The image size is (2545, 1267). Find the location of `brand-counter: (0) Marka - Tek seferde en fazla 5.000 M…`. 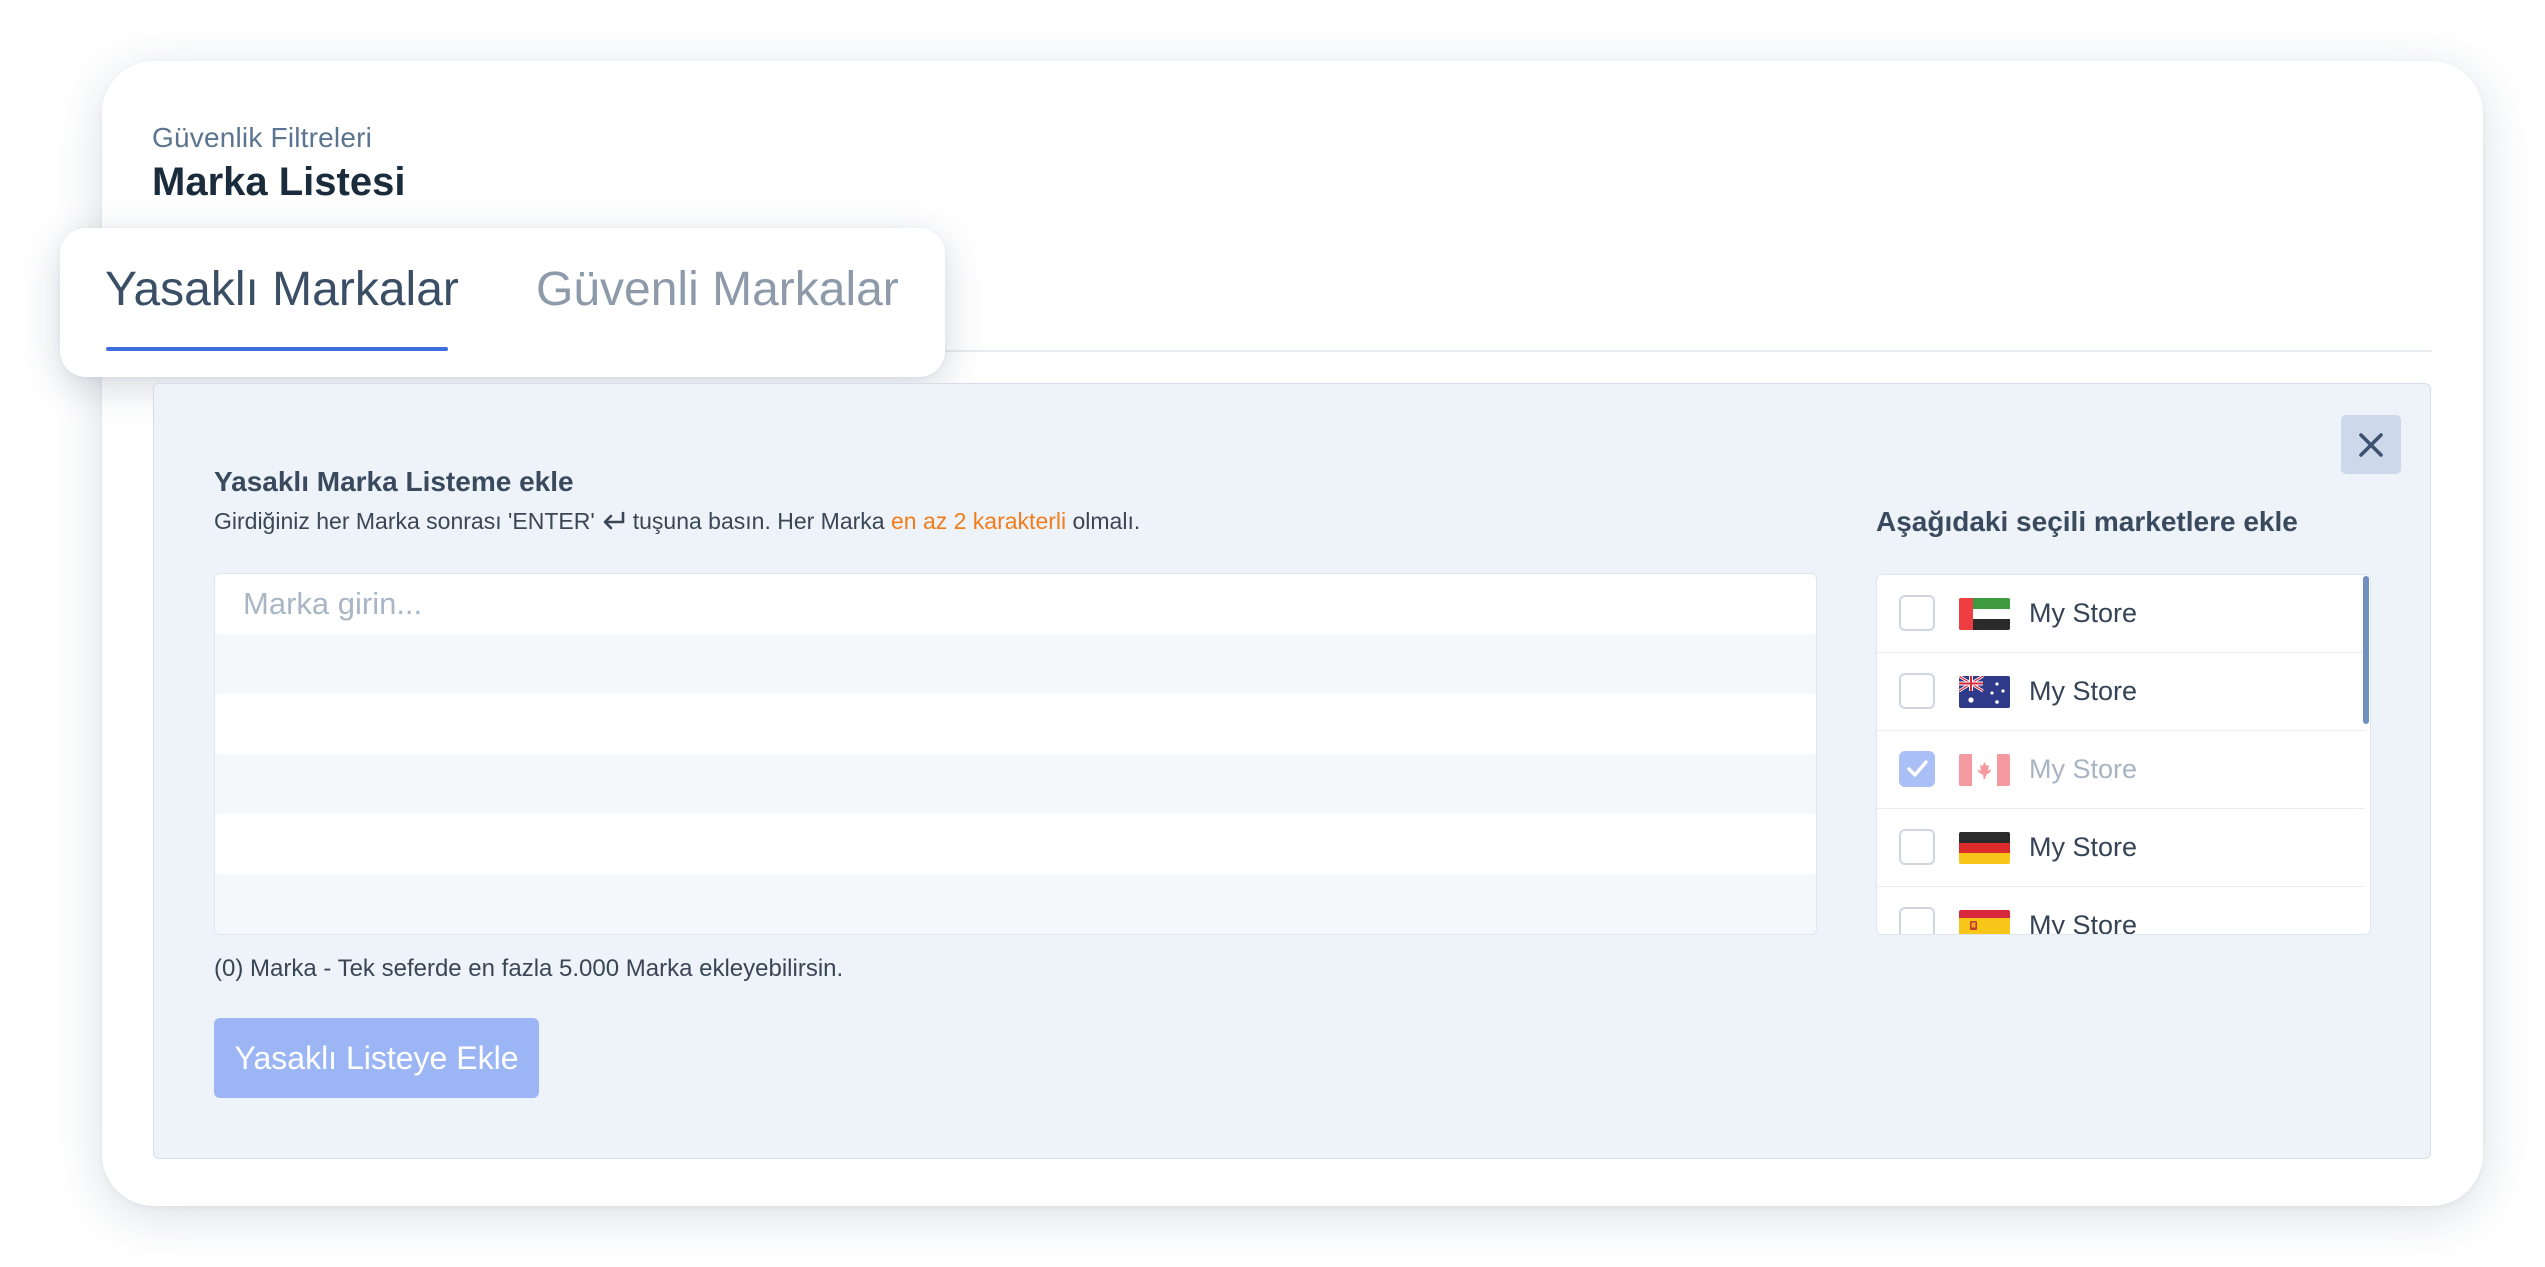

brand-counter: (0) Marka - Tek seferde en fazla 5.000 M… is located at coordinates (529, 968).